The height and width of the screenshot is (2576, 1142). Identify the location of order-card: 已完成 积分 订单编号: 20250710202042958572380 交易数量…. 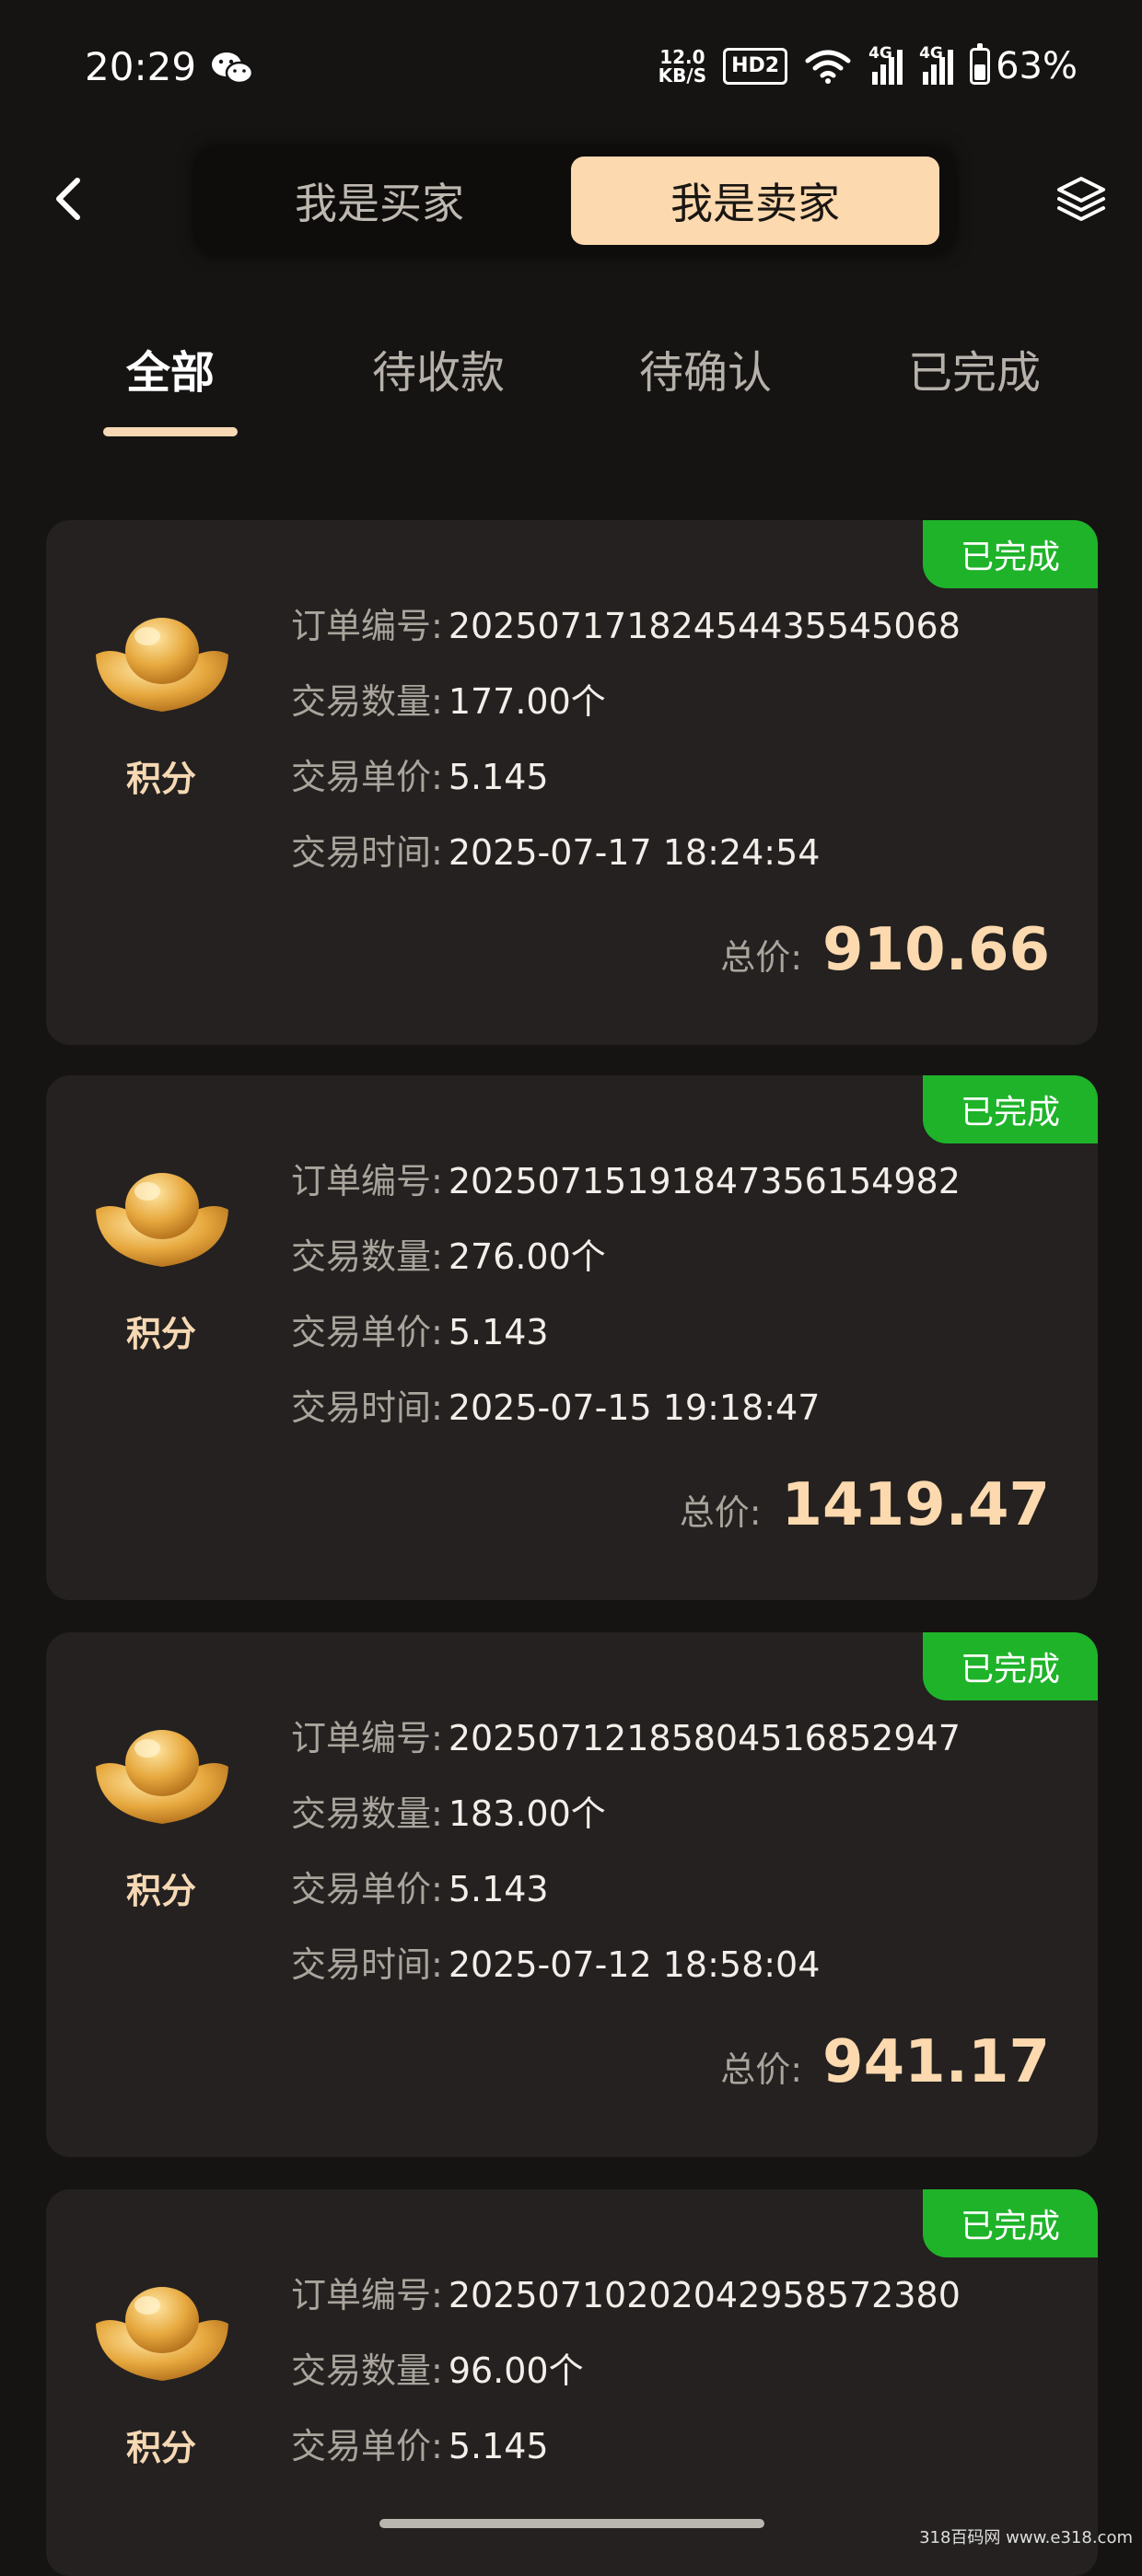
(572, 2382).